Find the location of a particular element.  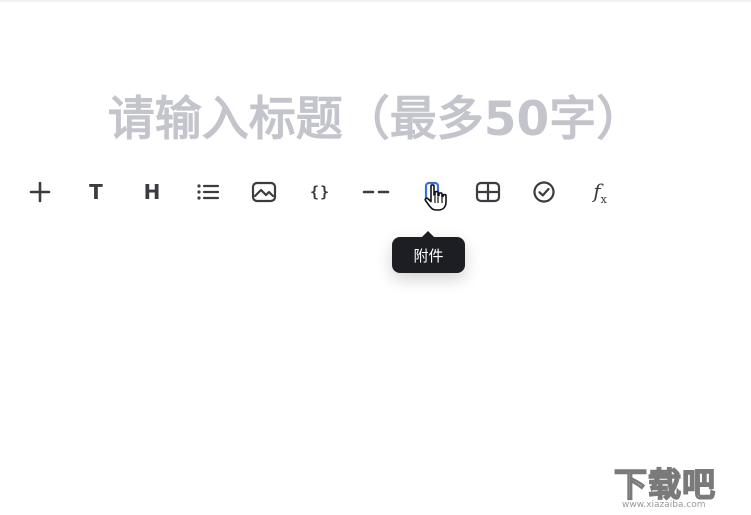

heading-icon: H is located at coordinates (152, 192).